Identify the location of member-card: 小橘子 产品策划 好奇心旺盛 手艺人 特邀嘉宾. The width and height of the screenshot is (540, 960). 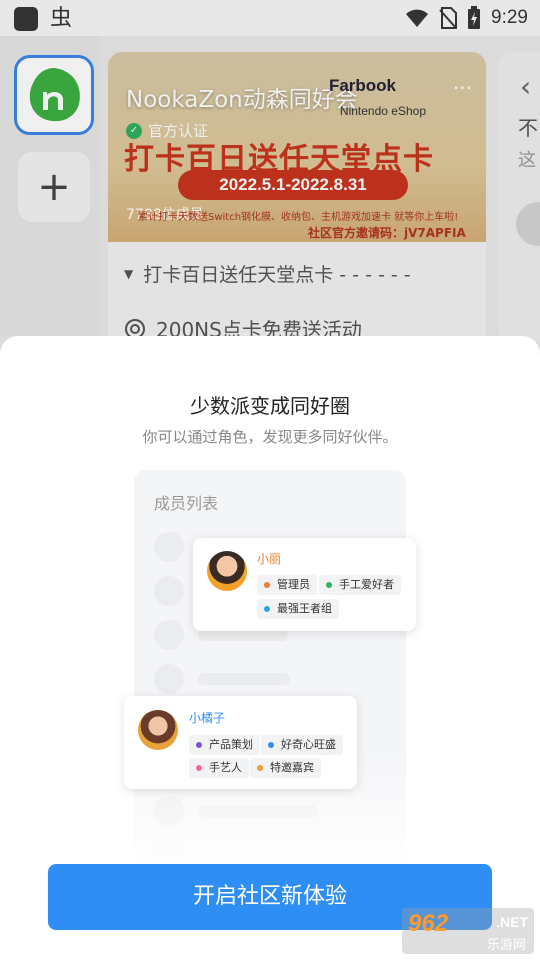
(240, 742).